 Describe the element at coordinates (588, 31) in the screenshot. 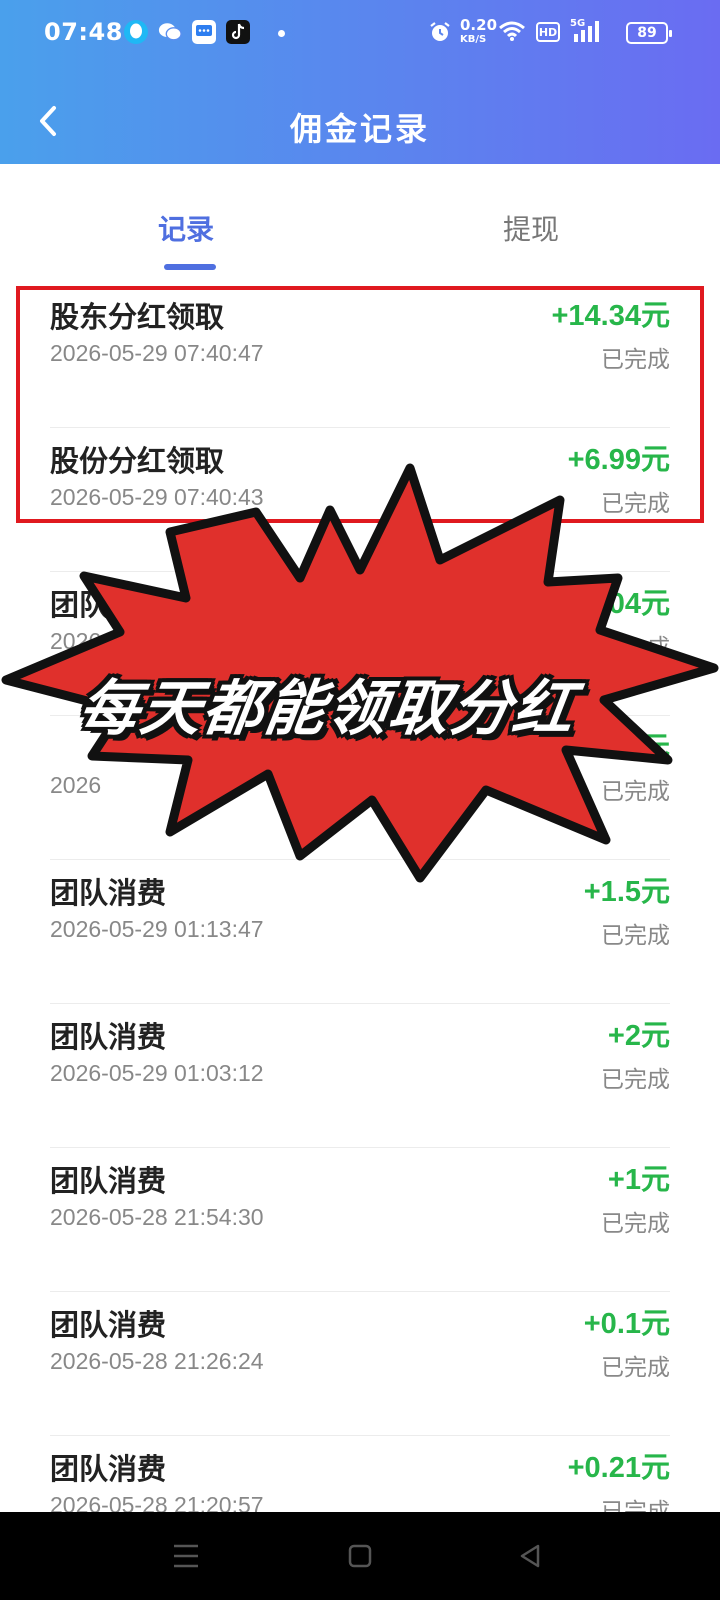

I see `signal-icon: 5G` at that location.